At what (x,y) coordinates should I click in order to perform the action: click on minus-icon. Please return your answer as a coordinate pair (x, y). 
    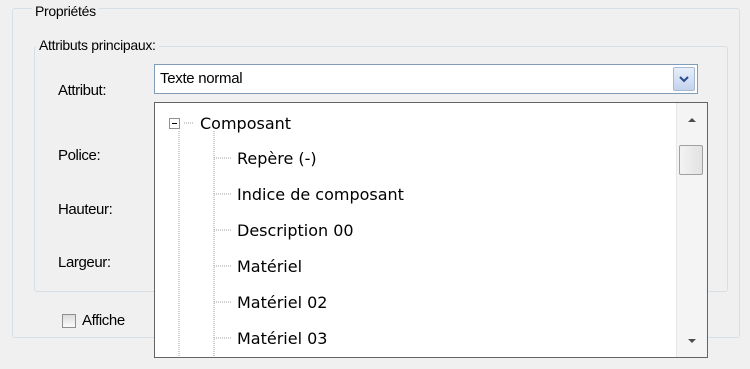
    Looking at the image, I should click on (174, 123).